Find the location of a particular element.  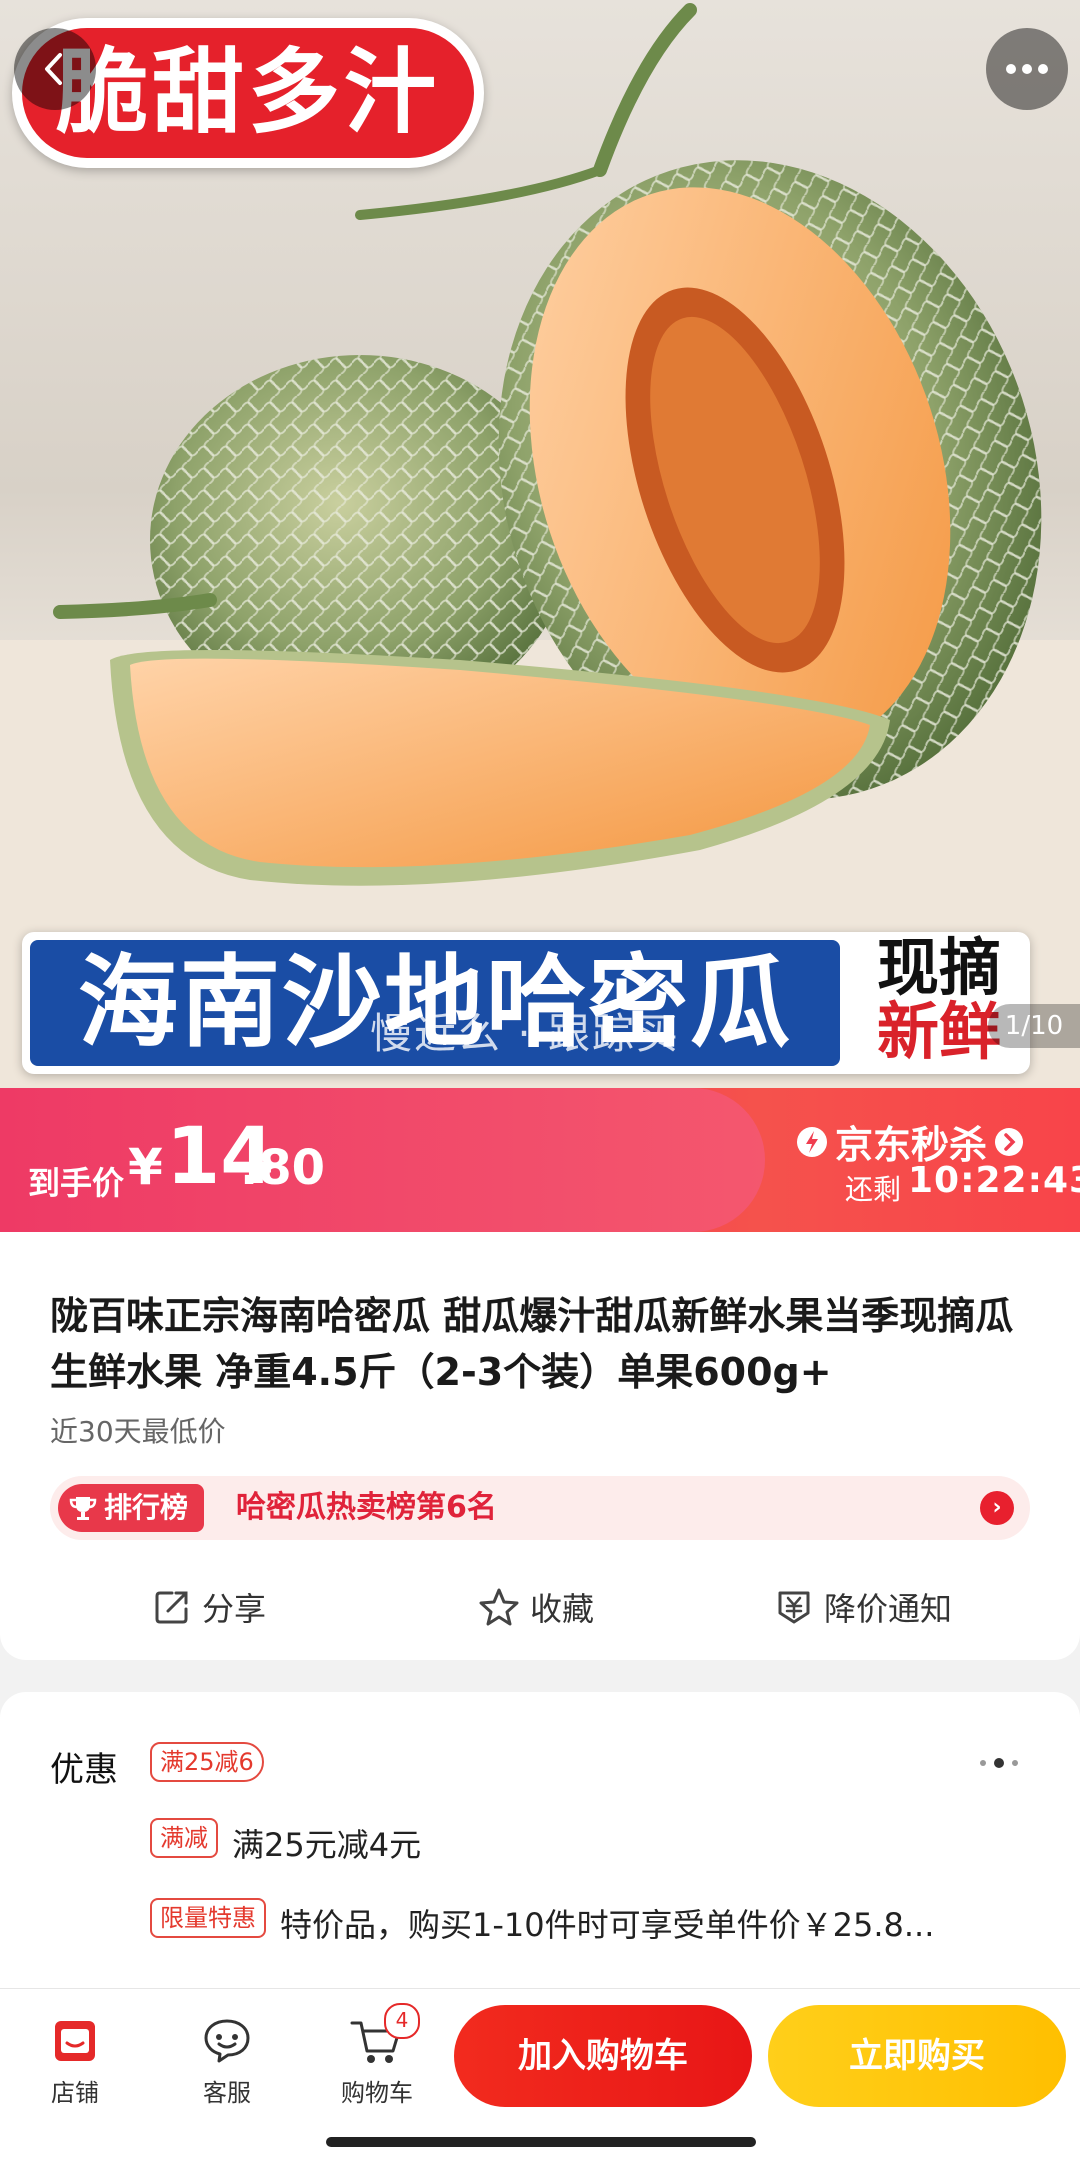

price-currency: ¥ is located at coordinates (145, 1167).